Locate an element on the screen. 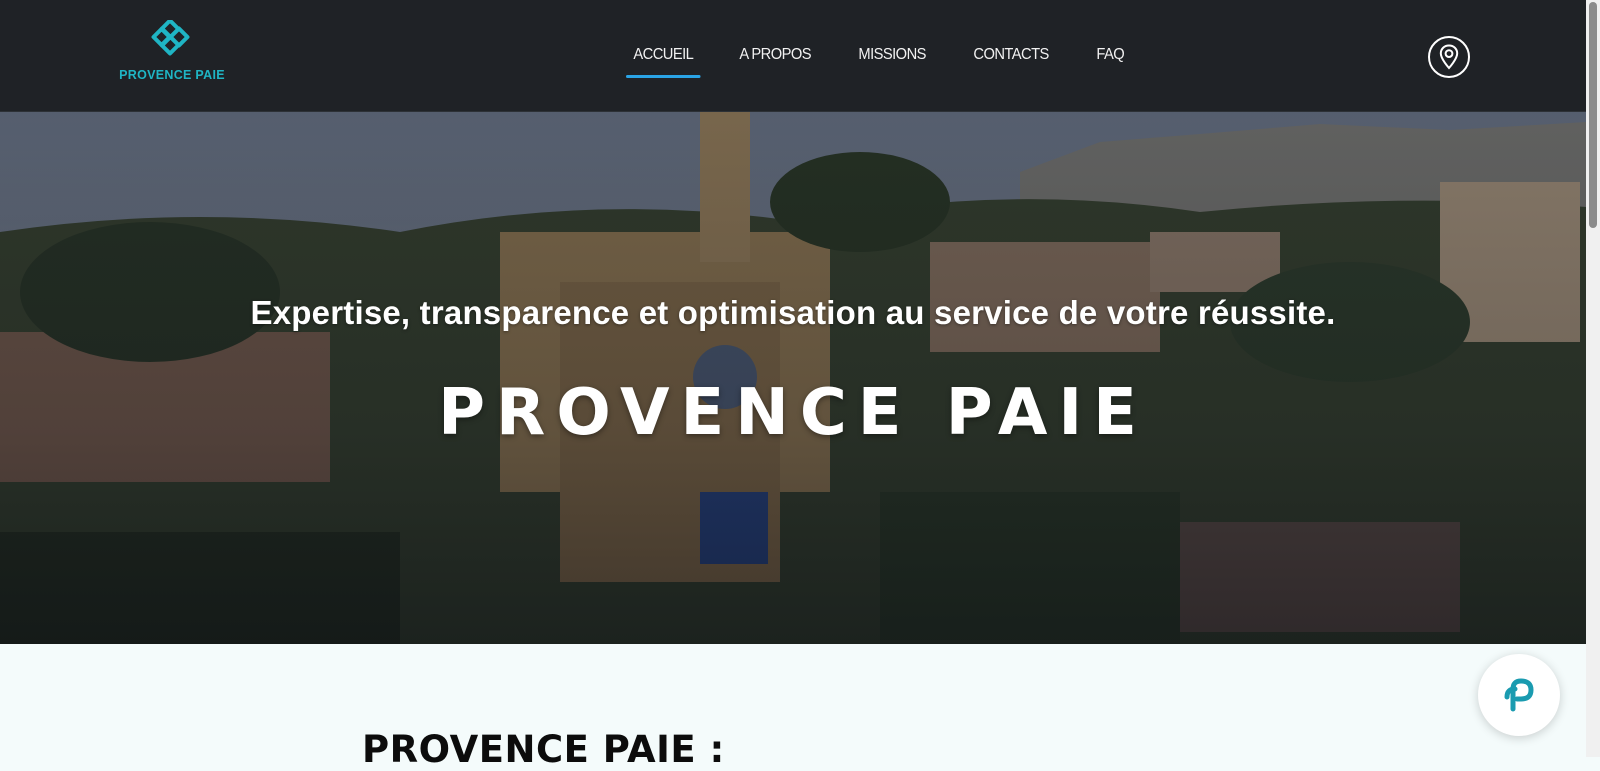  main-nav: ACCUEIL A PROPOS MISSIONS CONTACTS FAQ is located at coordinates (893, 58).